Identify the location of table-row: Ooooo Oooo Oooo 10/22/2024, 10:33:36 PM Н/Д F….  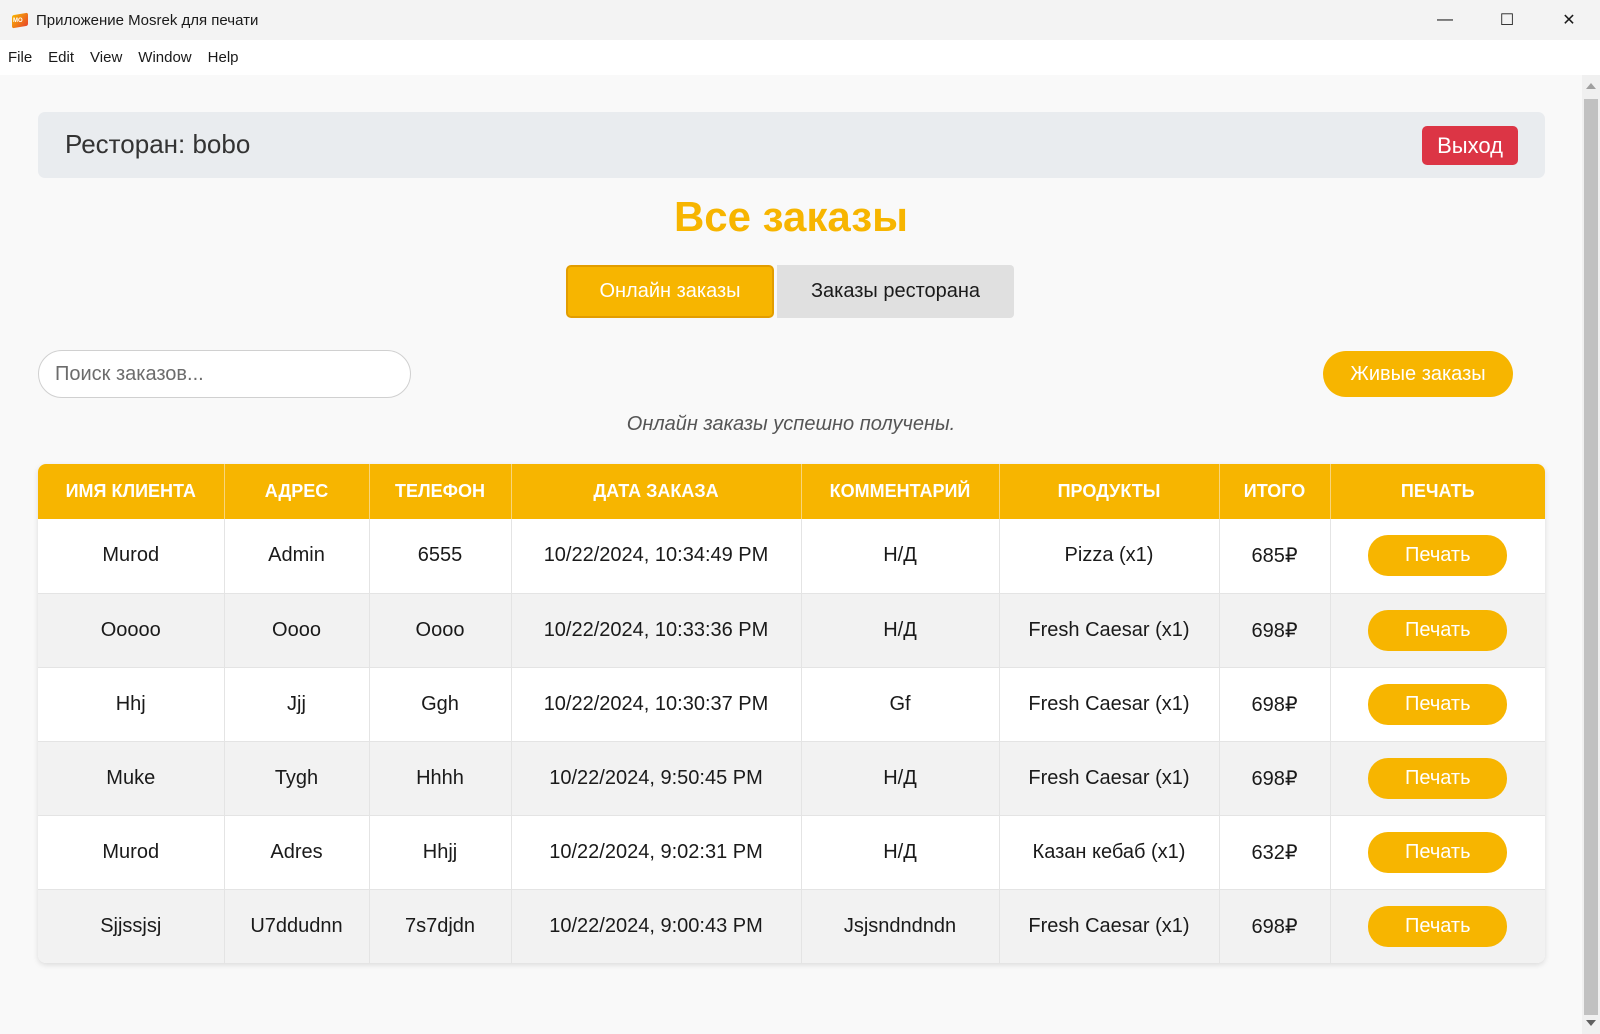
(791, 630).